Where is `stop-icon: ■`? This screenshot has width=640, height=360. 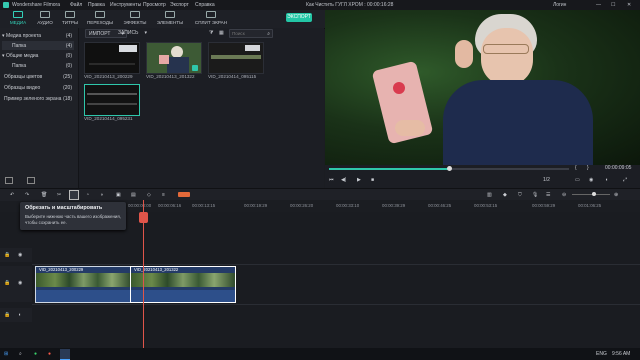
stop-icon: ■ is located at coordinates (372, 180).